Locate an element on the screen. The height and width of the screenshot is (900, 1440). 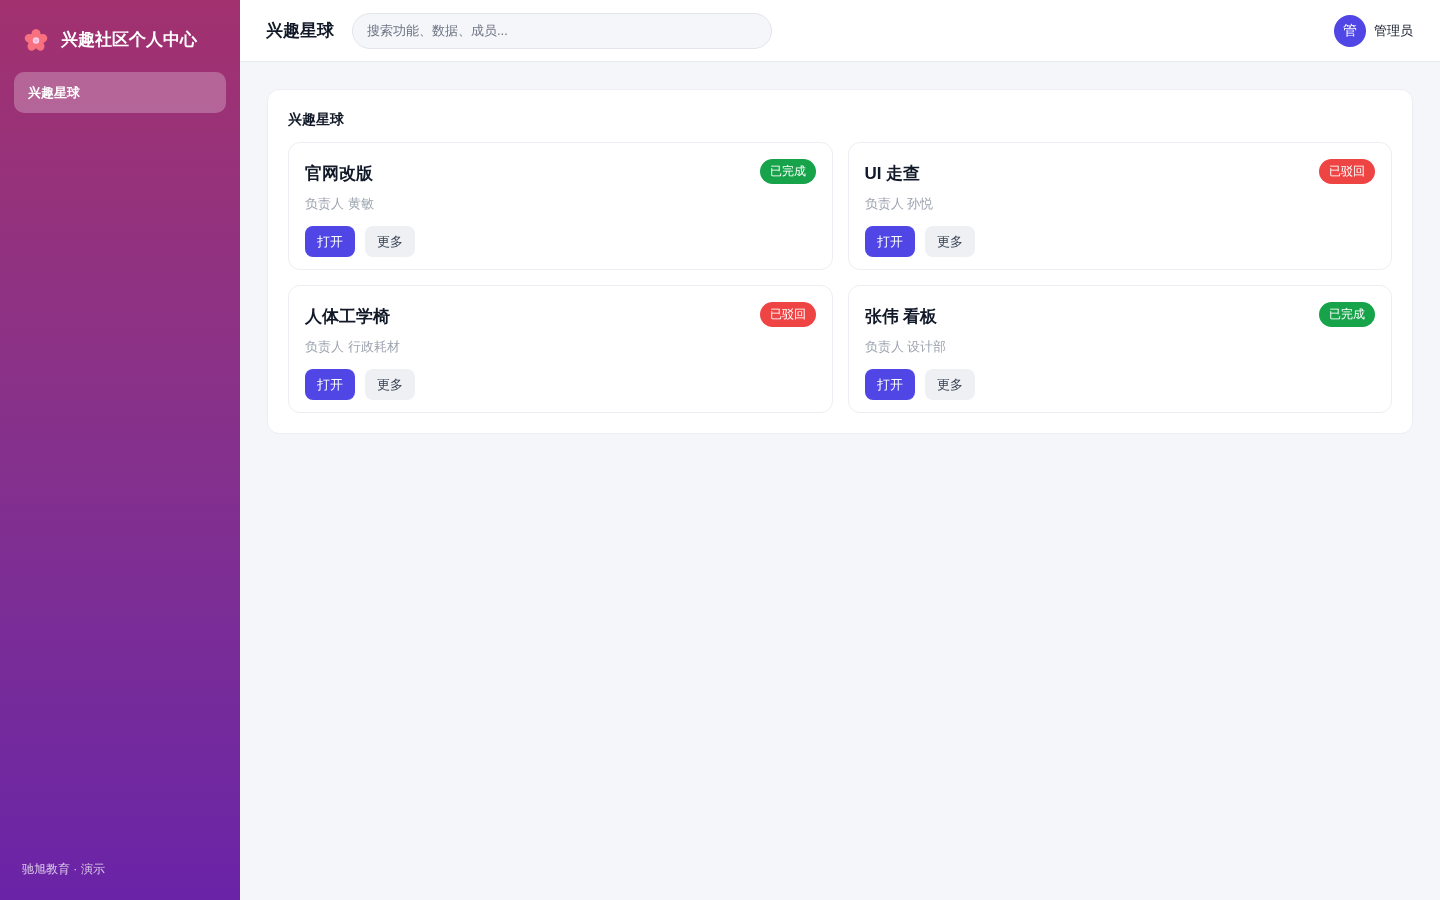
brand-name: 兴趣社区个人中心 is located at coordinates (129, 40).